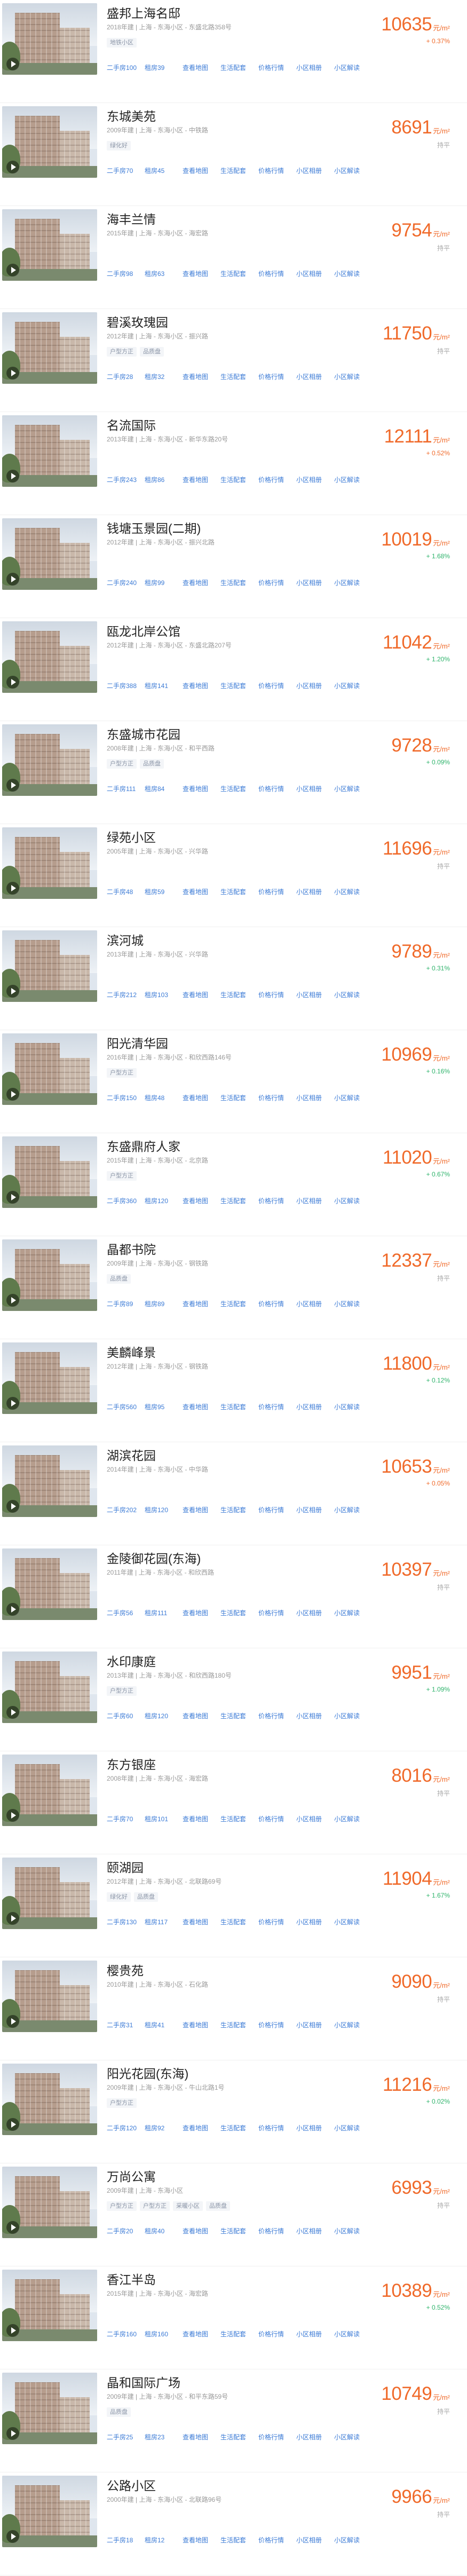 This screenshot has height=2576, width=467. Describe the element at coordinates (163, 2333) in the screenshot. I see `rent-link: 租房160` at that location.